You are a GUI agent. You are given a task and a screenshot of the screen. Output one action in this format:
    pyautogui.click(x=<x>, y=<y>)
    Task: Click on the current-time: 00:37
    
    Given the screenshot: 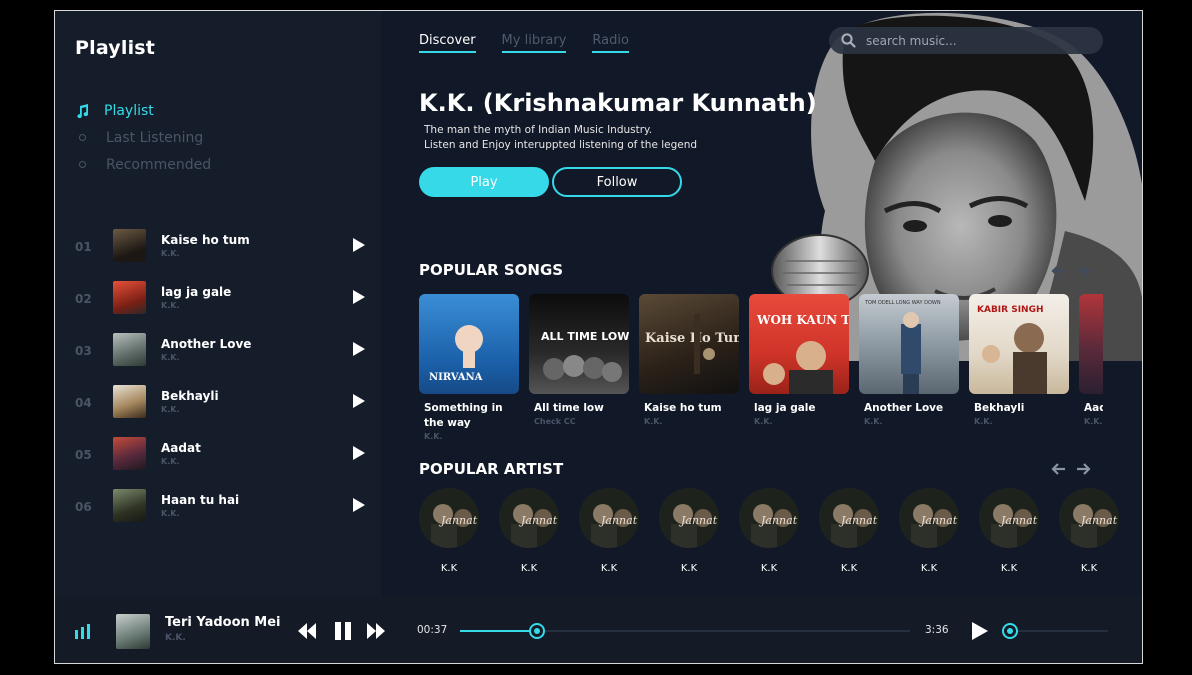 What is the action you would take?
    pyautogui.click(x=432, y=630)
    